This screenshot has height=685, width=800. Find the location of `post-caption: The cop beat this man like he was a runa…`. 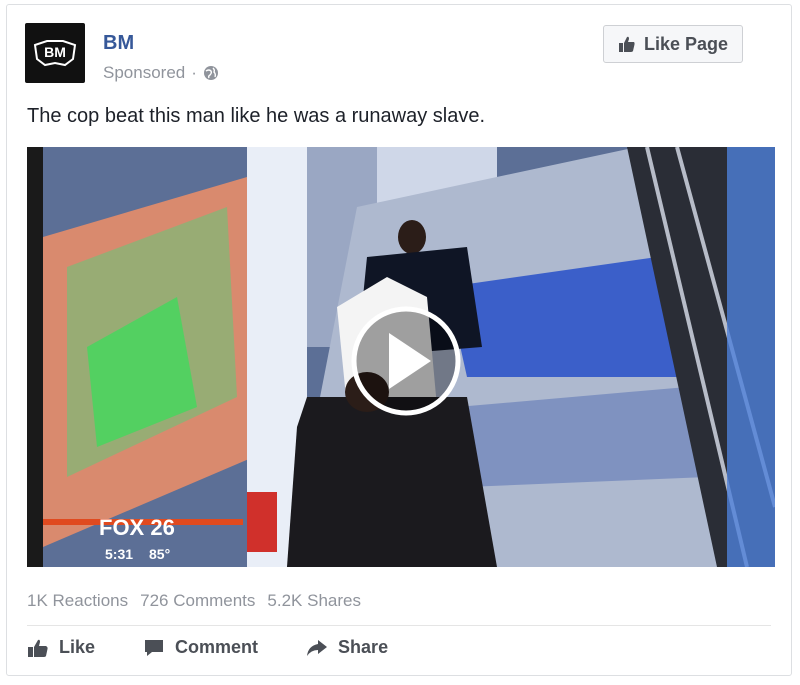

post-caption: The cop beat this man like he was a runa… is located at coordinates (256, 116).